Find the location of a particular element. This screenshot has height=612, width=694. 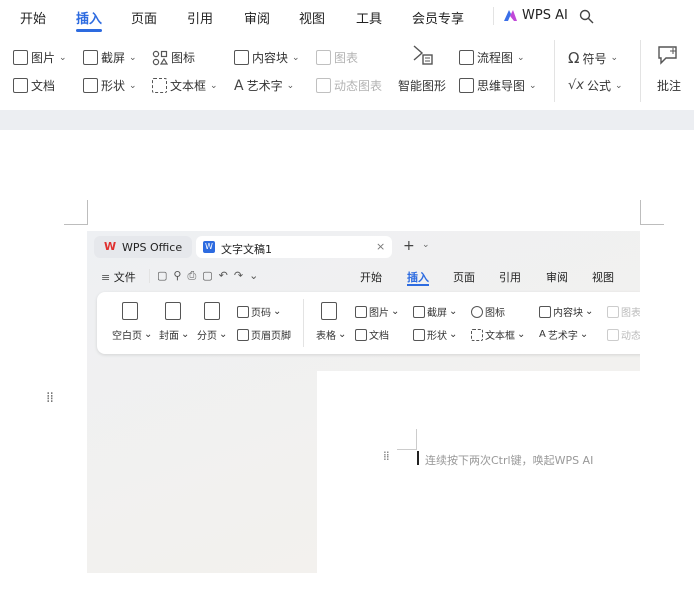

flowchart-button: 流程图 ⌄ is located at coordinates (492, 57).